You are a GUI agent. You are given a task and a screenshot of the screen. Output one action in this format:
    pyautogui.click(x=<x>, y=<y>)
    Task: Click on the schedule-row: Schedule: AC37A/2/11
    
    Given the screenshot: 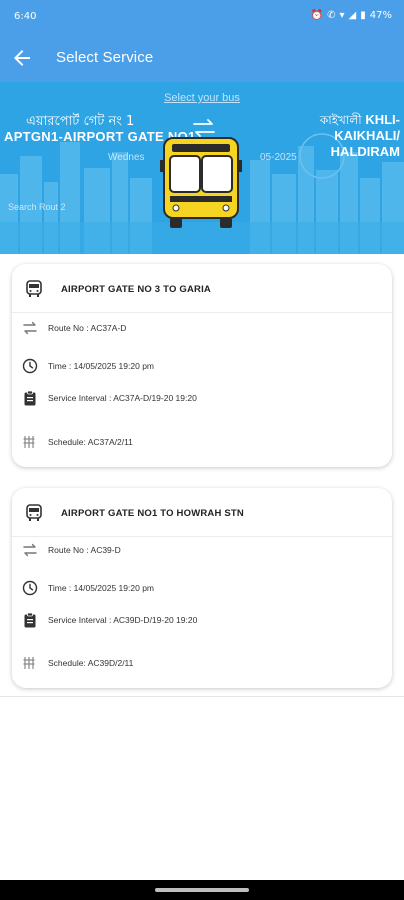 What is the action you would take?
    pyautogui.click(x=77, y=442)
    